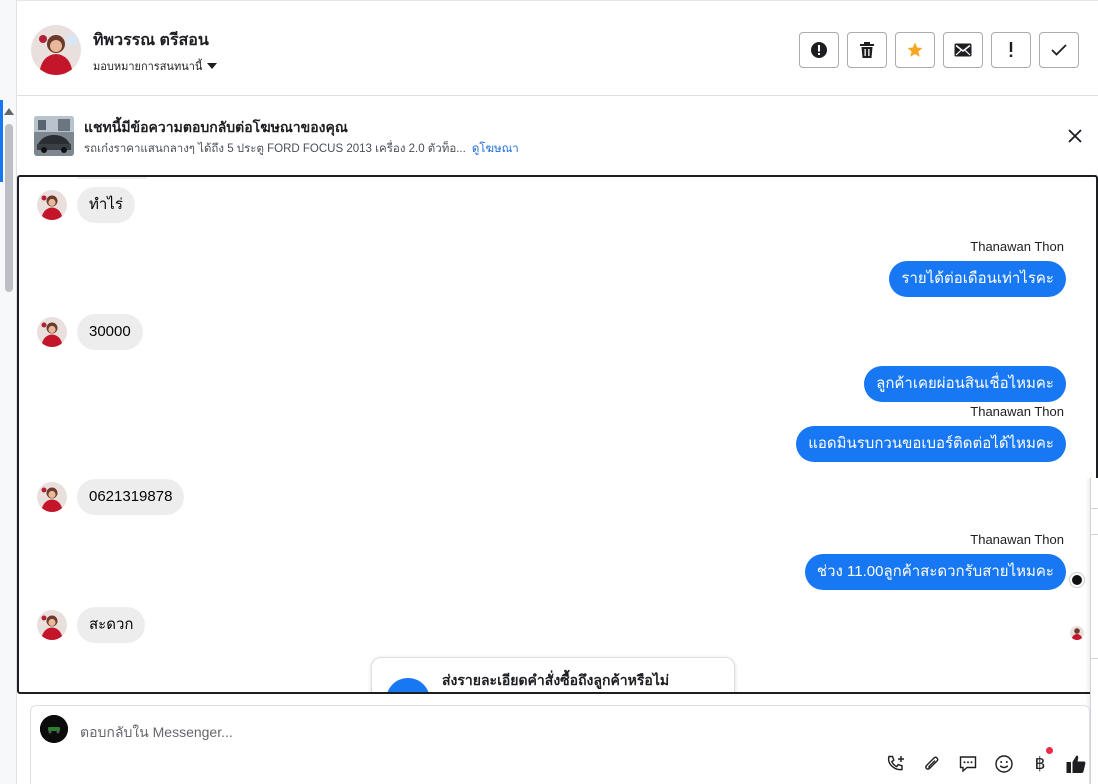 This screenshot has width=1098, height=784. What do you see at coordinates (56, 50) in the screenshot?
I see `contact-avatar` at bounding box center [56, 50].